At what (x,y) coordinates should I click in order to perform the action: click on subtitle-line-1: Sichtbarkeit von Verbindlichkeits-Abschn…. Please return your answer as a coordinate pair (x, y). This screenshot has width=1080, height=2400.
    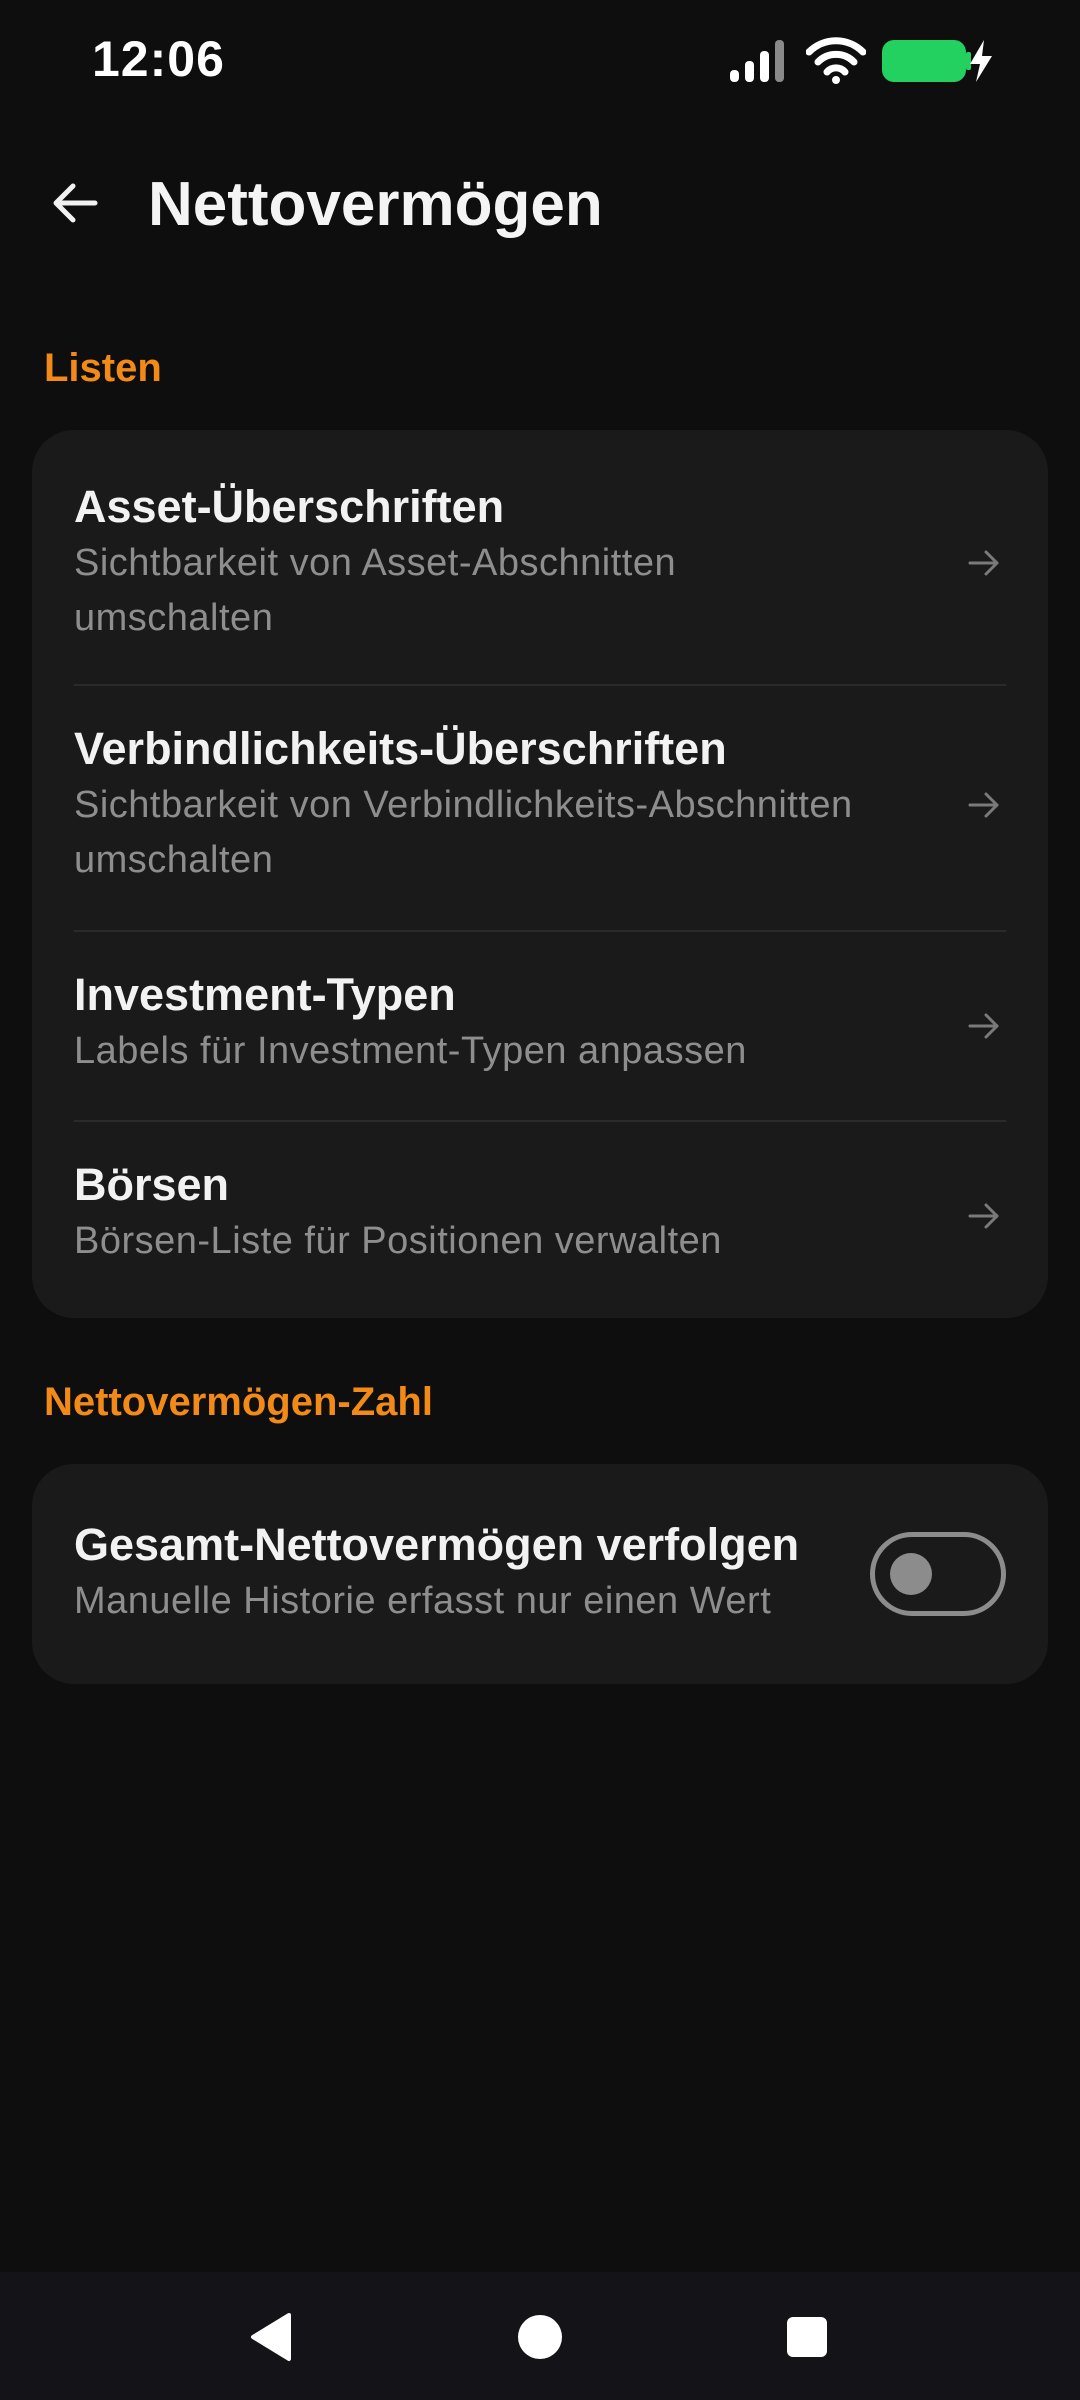
    Looking at the image, I should click on (463, 805).